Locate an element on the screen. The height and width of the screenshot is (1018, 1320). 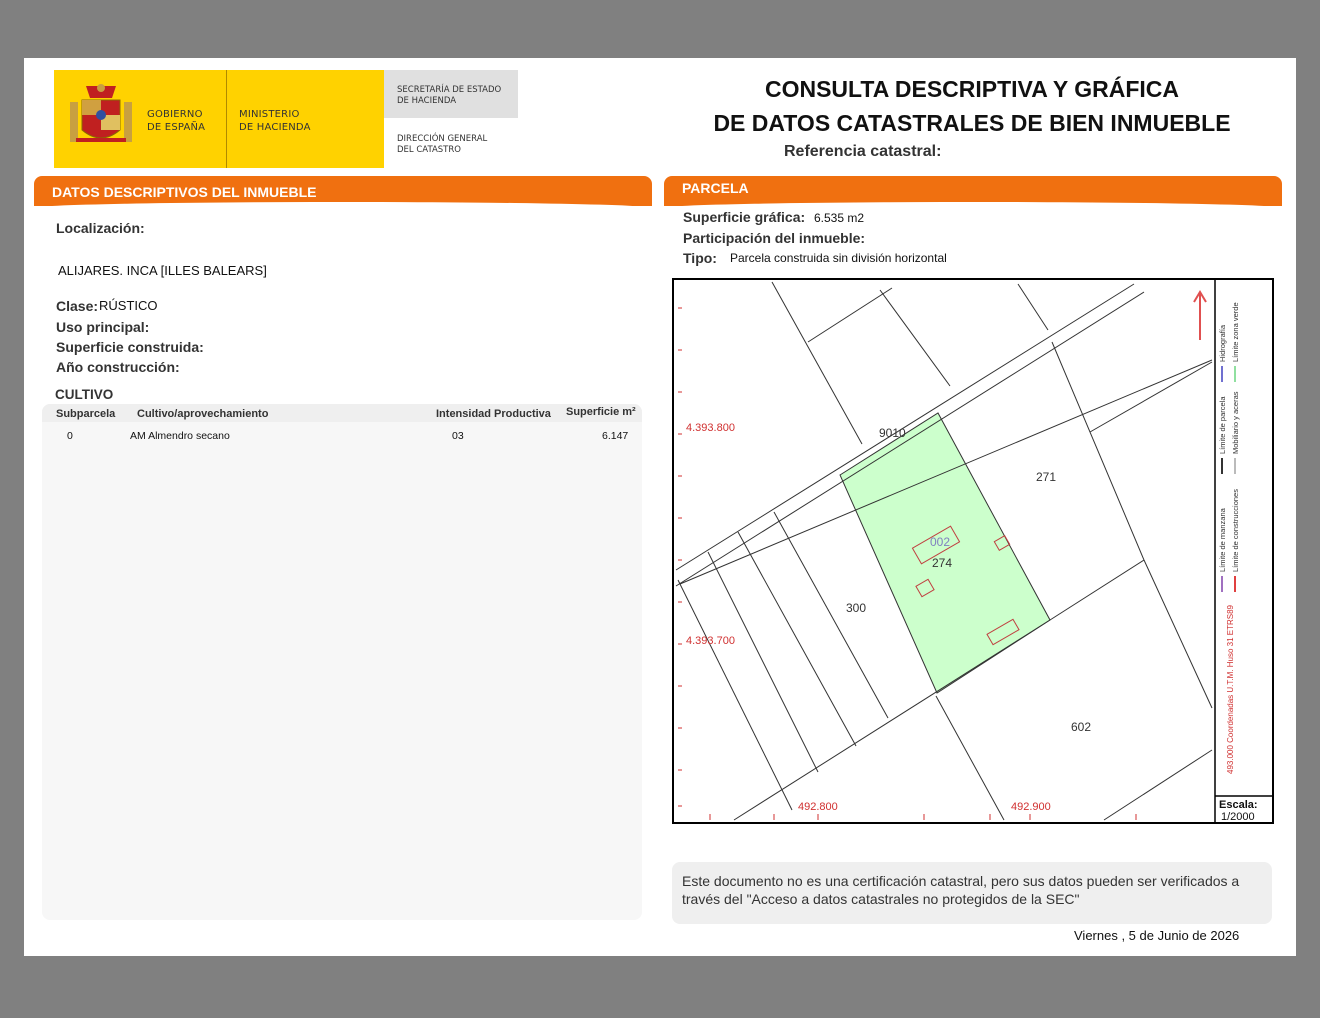
cell-subparcela: 0 is located at coordinates (70, 436).